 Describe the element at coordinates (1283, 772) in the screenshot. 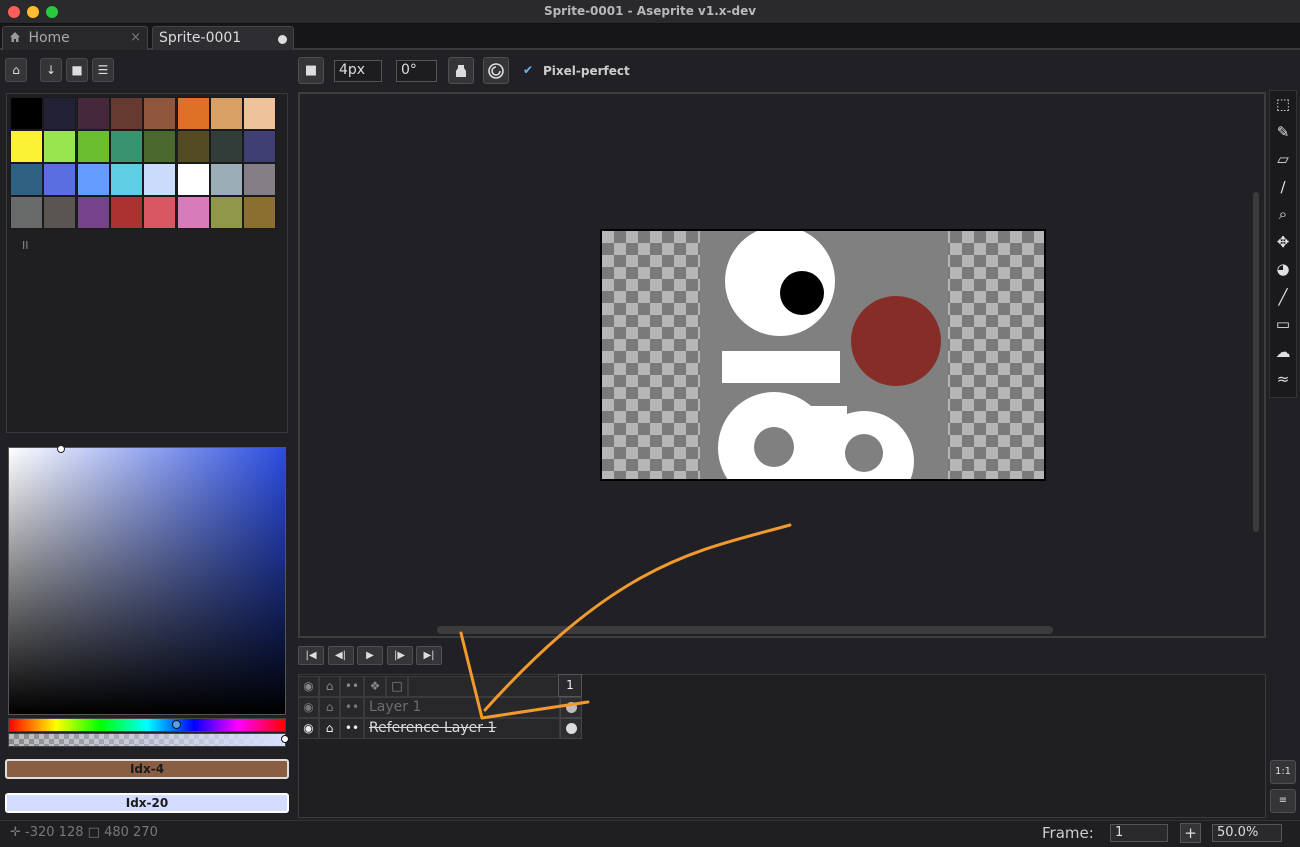

I see `actual-size-button: 1:1` at that location.